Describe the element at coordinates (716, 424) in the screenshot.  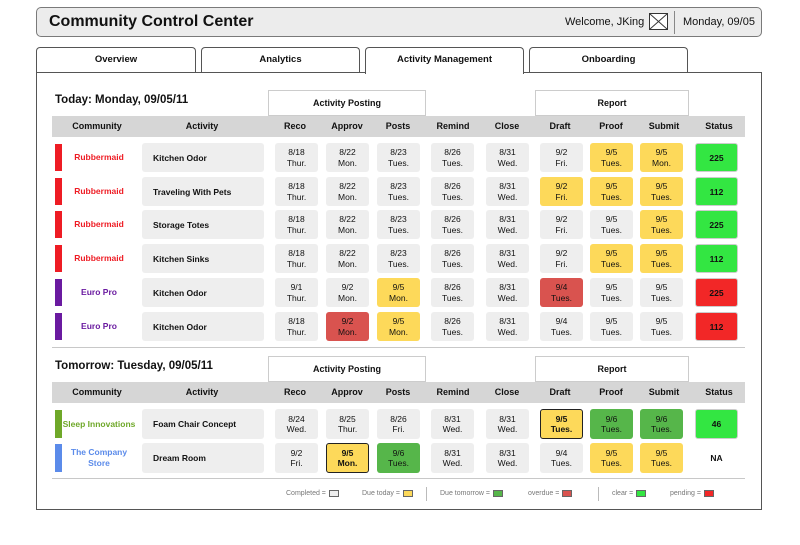
I see `status-badge: 46` at that location.